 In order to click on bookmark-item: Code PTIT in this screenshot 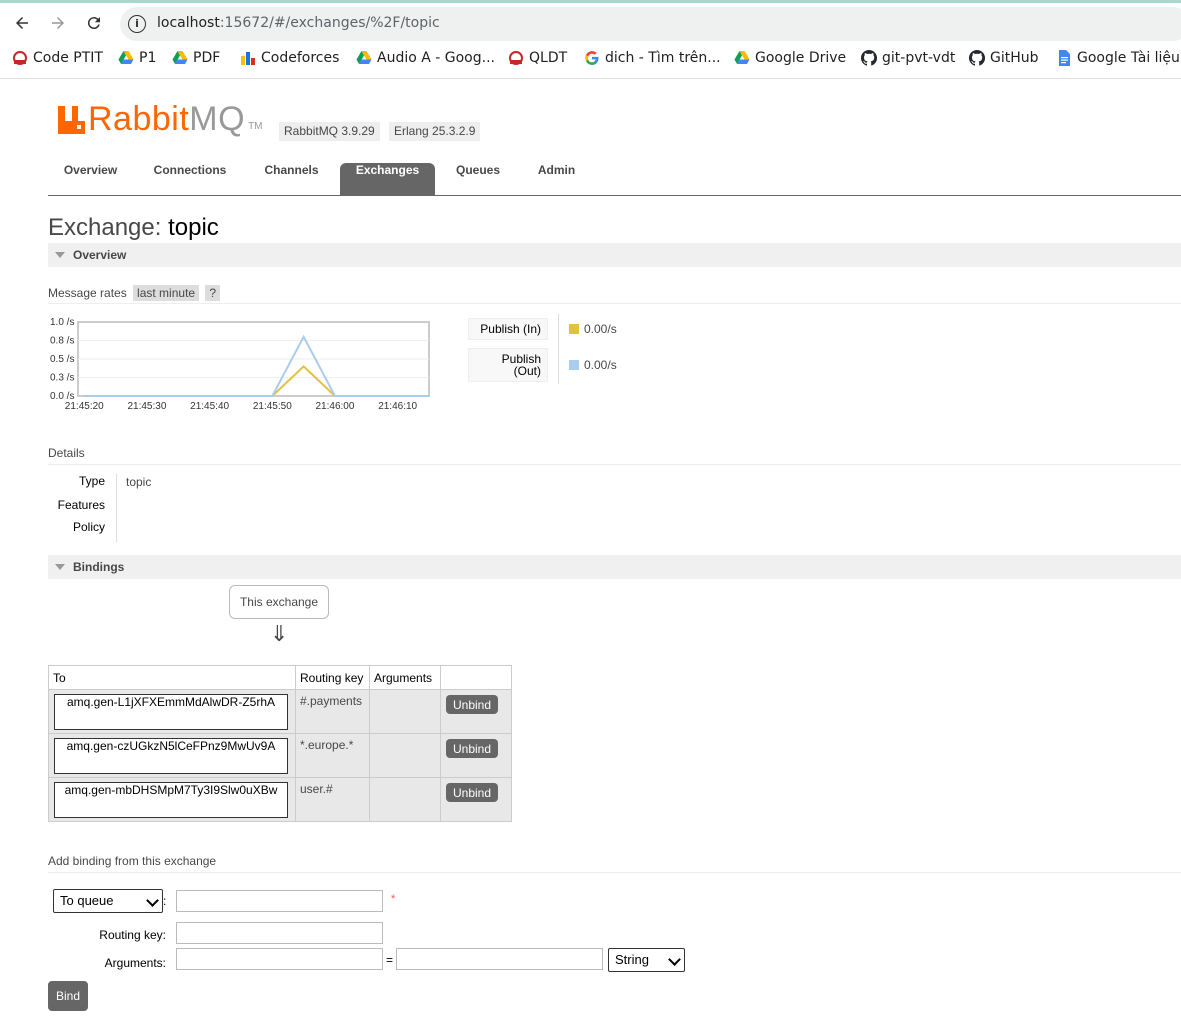, I will do `click(57, 58)`.